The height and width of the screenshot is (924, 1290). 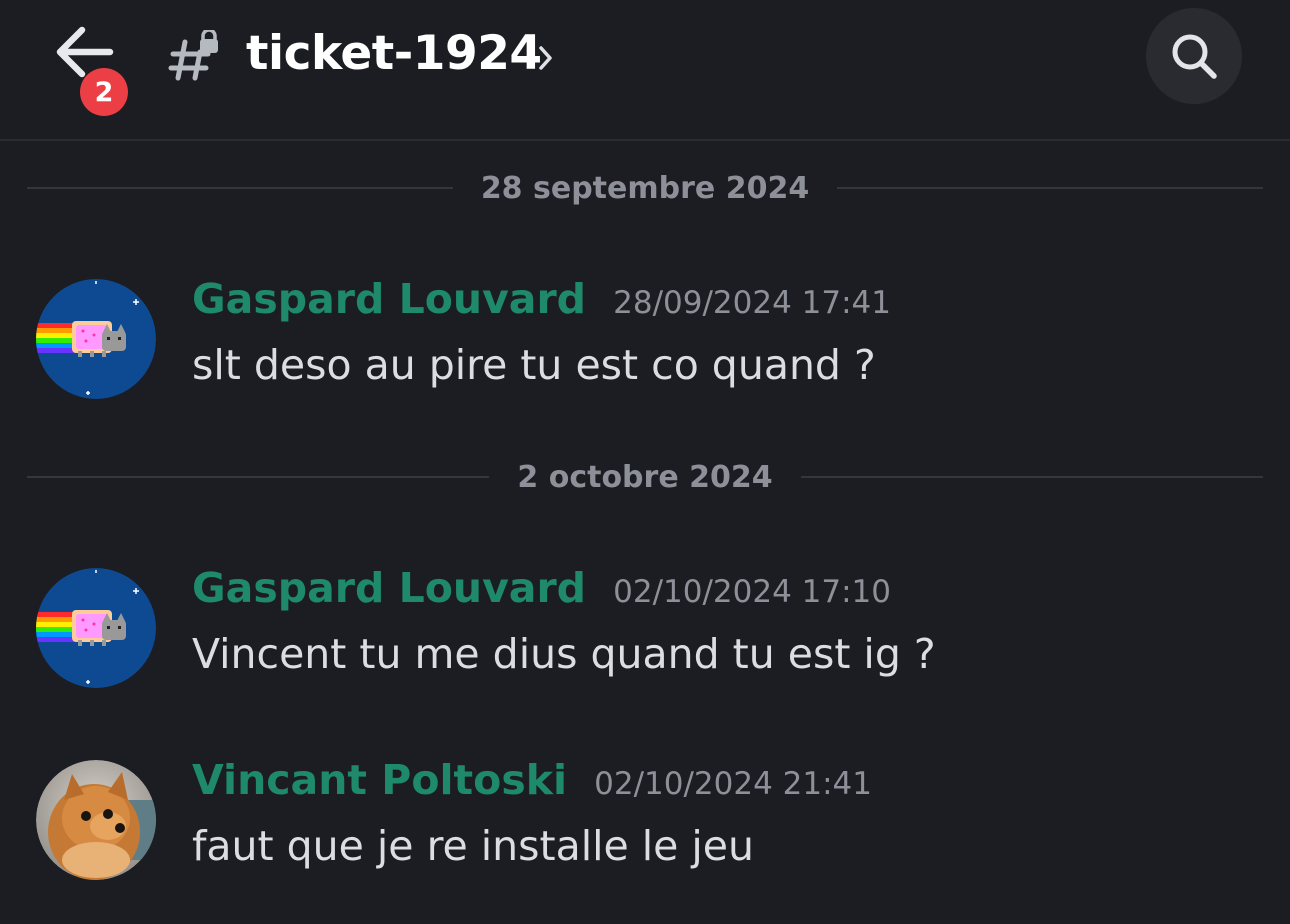 What do you see at coordinates (534, 365) in the screenshot?
I see `message-text: slt deso au pire tu est co quand ?` at bounding box center [534, 365].